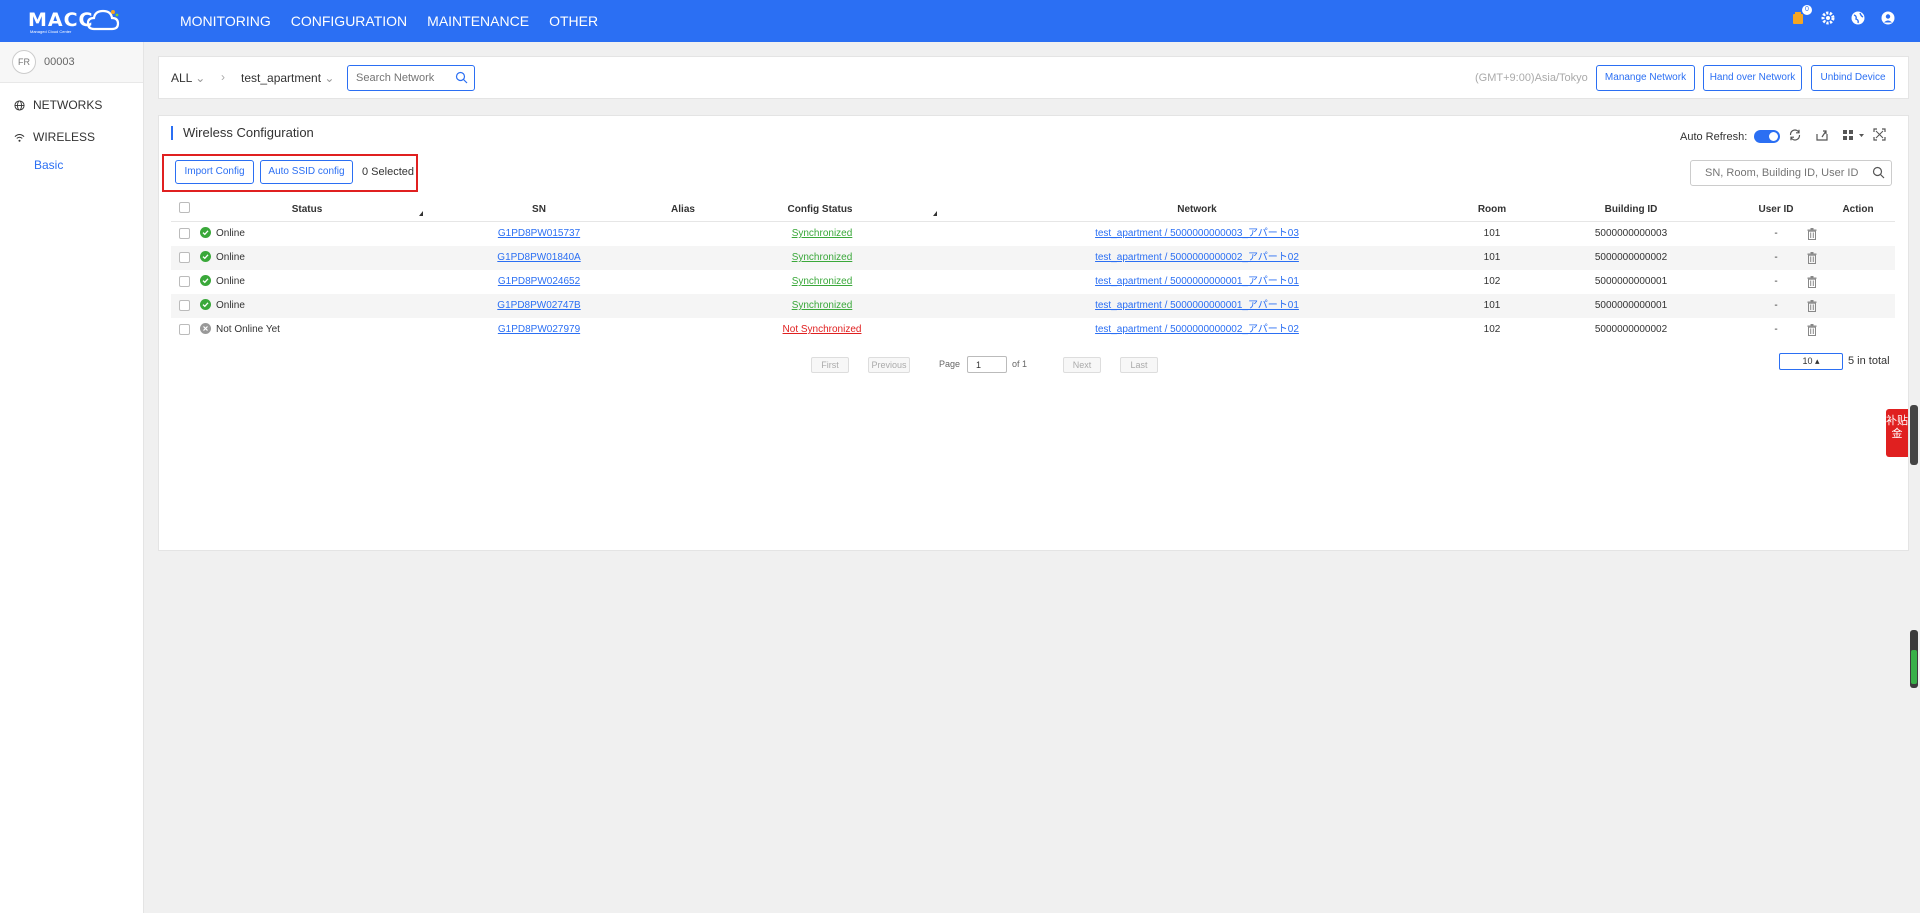 This screenshot has width=1920, height=913. What do you see at coordinates (1897, 433) in the screenshot?
I see `subsidy-float-tab: 补贴金` at bounding box center [1897, 433].